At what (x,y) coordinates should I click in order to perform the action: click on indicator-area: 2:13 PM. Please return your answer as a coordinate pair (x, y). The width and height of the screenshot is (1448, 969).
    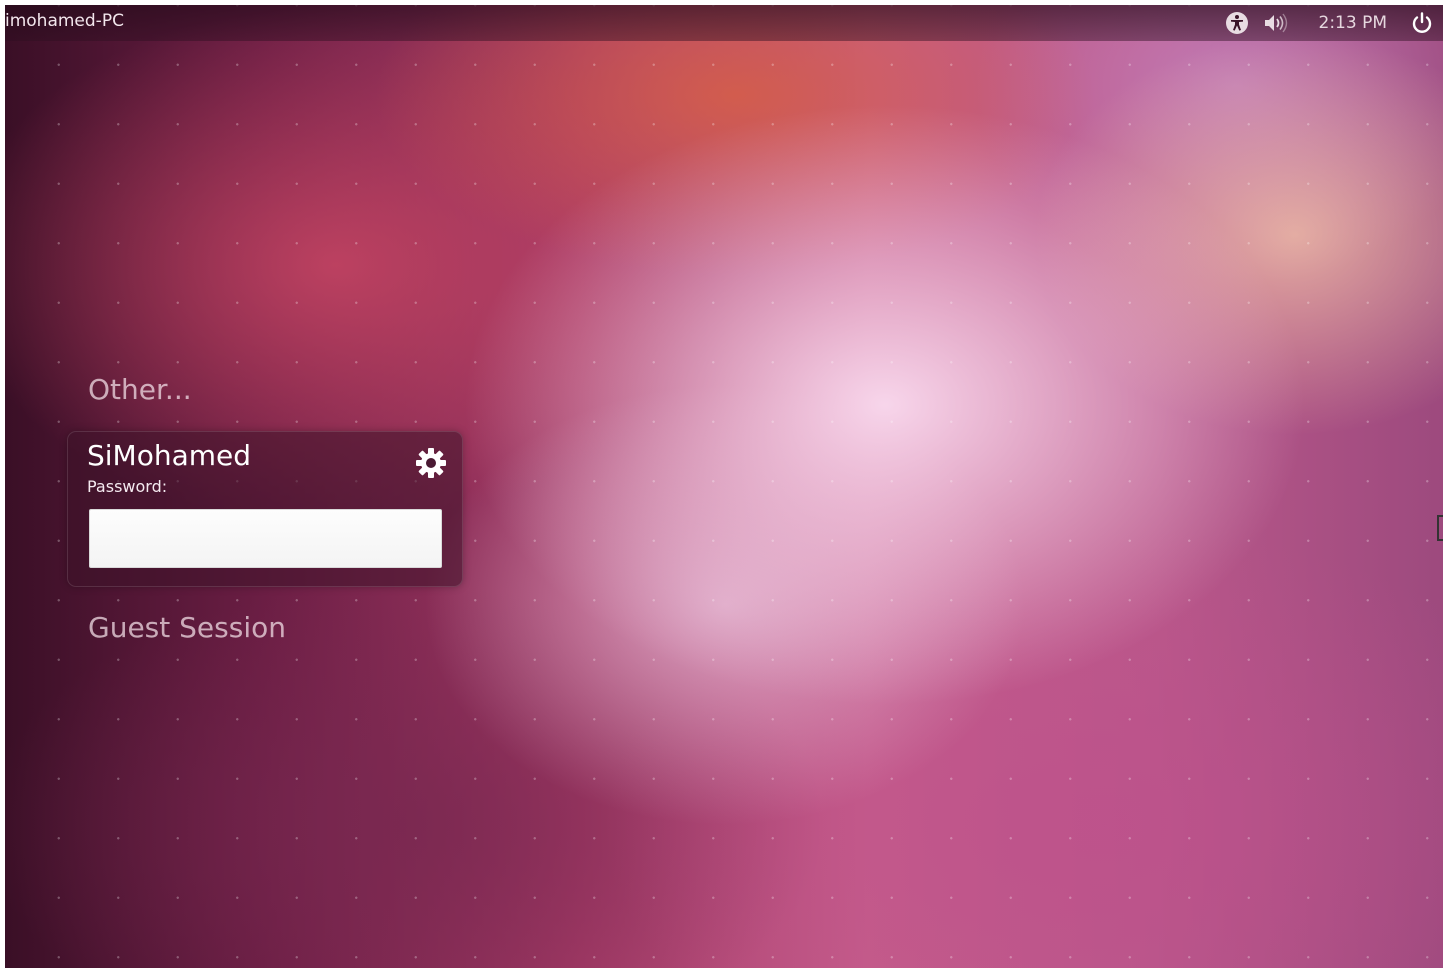
    Looking at the image, I should click on (1329, 23).